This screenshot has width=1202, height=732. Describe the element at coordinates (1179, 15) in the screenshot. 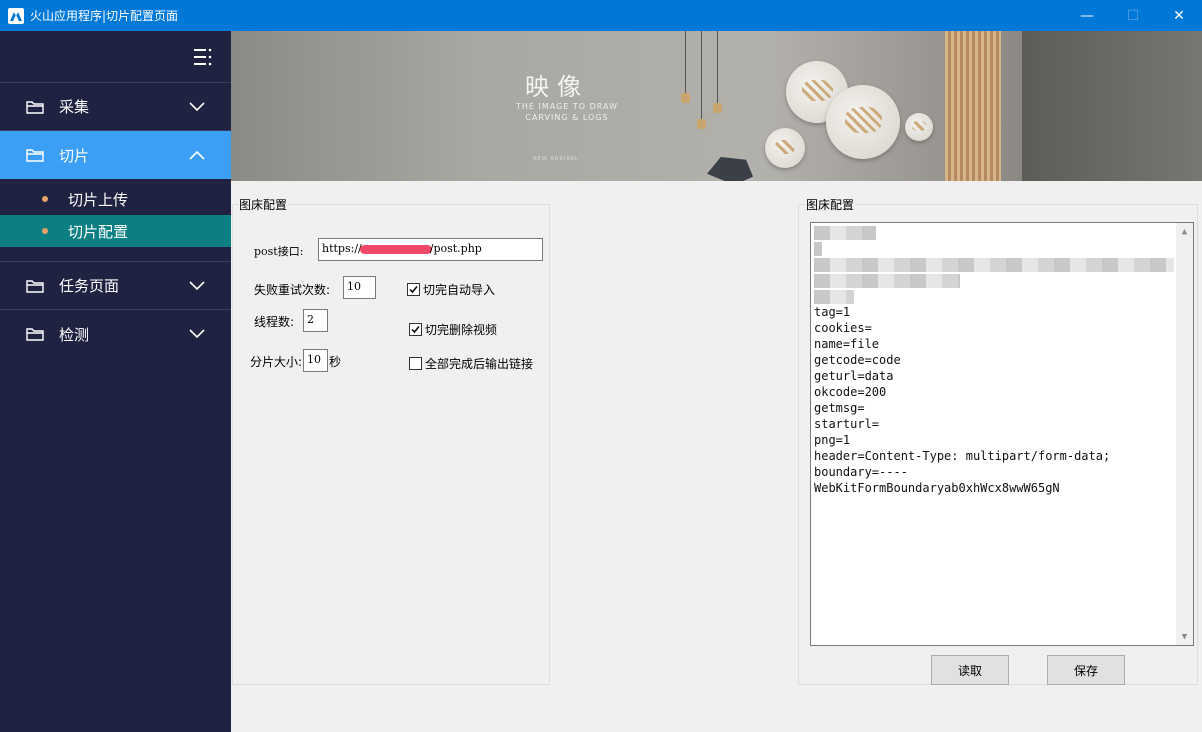

I see `close-button: ✕` at that location.